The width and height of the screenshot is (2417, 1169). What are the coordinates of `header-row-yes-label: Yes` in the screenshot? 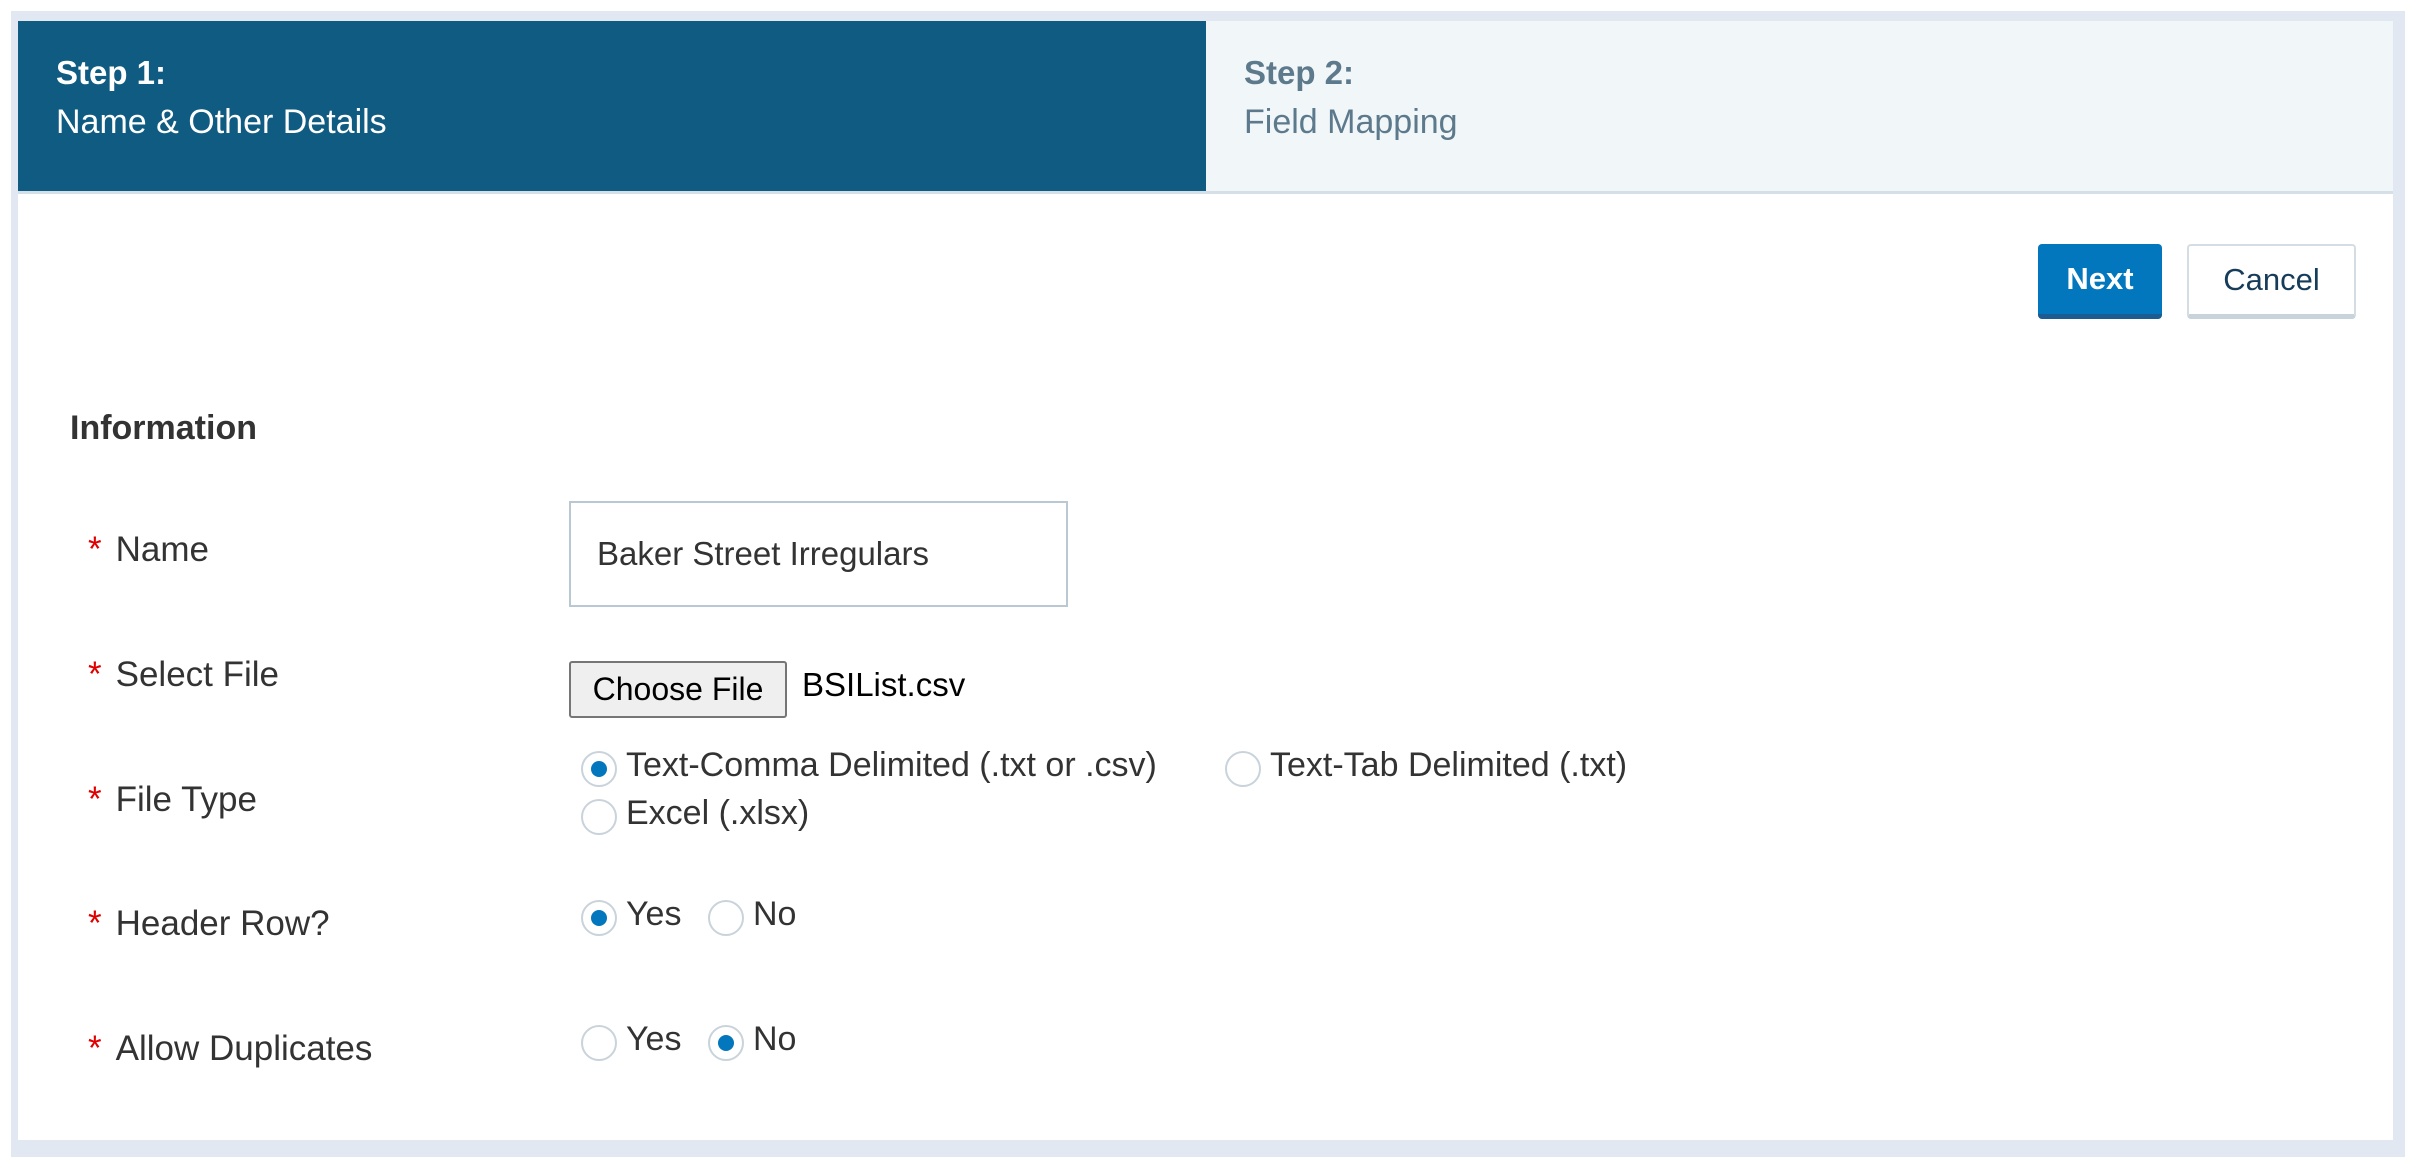 It's located at (654, 913).